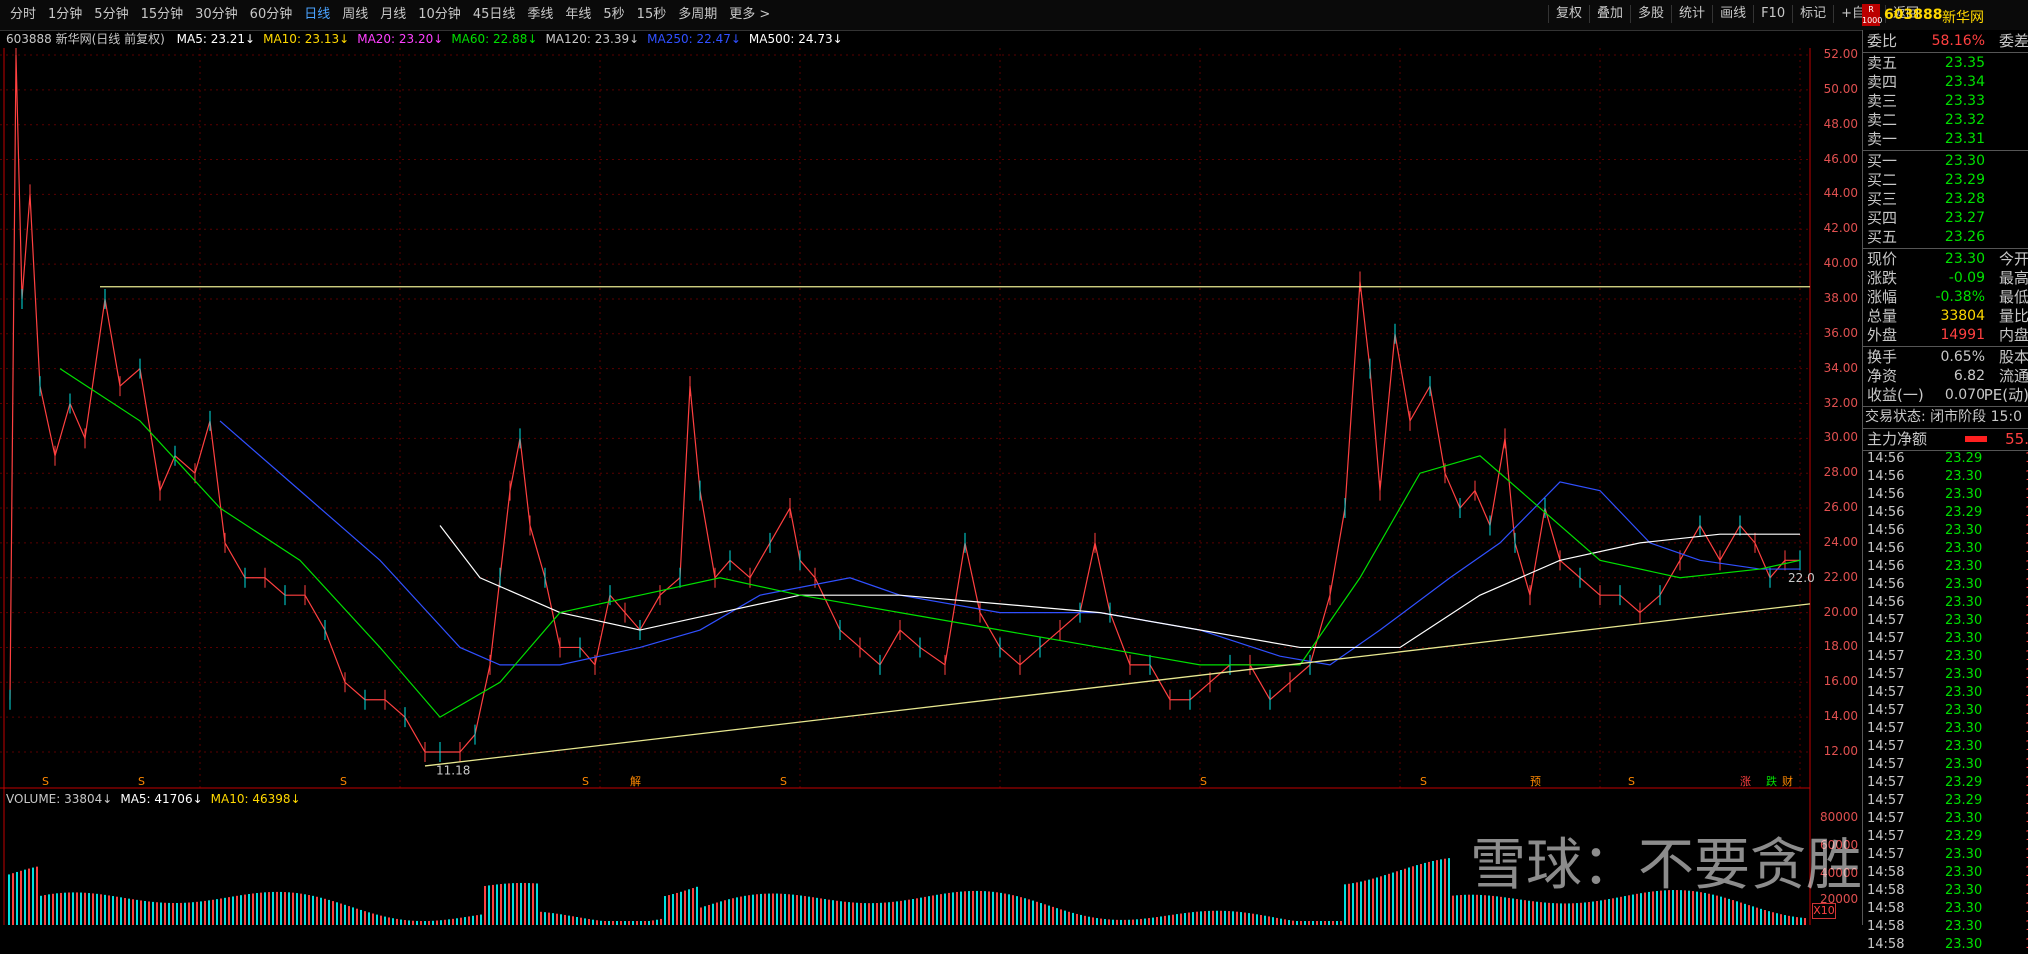  What do you see at coordinates (1691, 14) in the screenshot?
I see `tool-button: 统计` at bounding box center [1691, 14].